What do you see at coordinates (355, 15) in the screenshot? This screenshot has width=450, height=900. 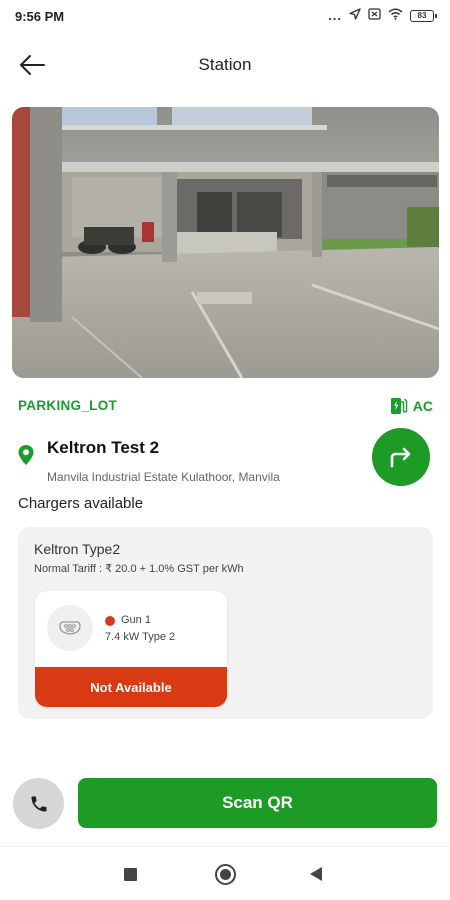 I see `location-icon` at bounding box center [355, 15].